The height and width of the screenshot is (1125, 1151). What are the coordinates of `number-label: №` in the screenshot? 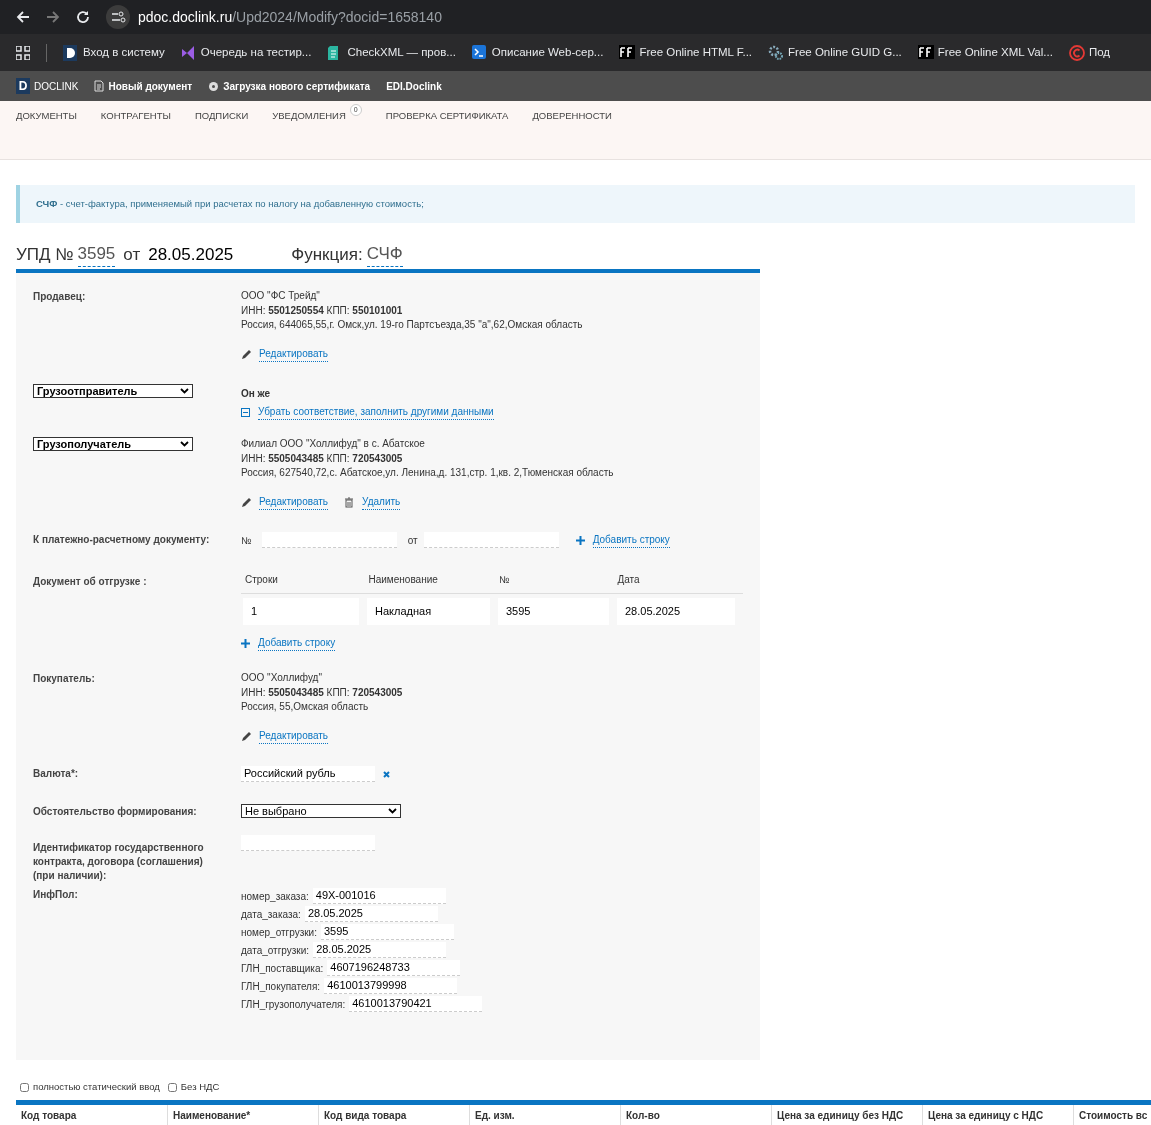 It's located at (246, 540).